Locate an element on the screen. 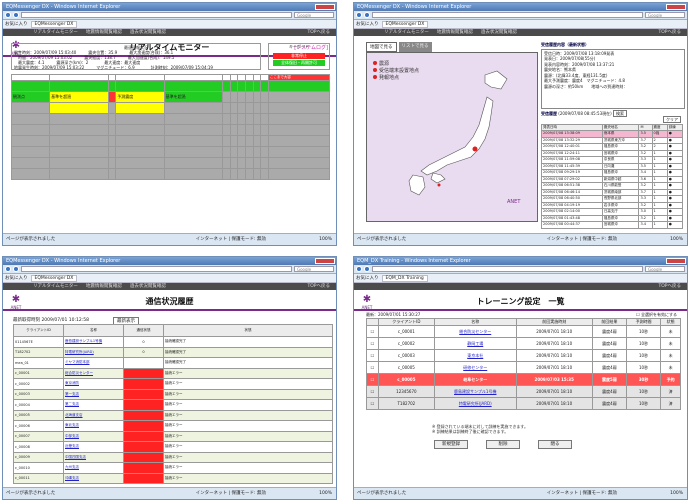 The height and width of the screenshot is (502, 690). client-link: 東京消防 is located at coordinates (93, 384).